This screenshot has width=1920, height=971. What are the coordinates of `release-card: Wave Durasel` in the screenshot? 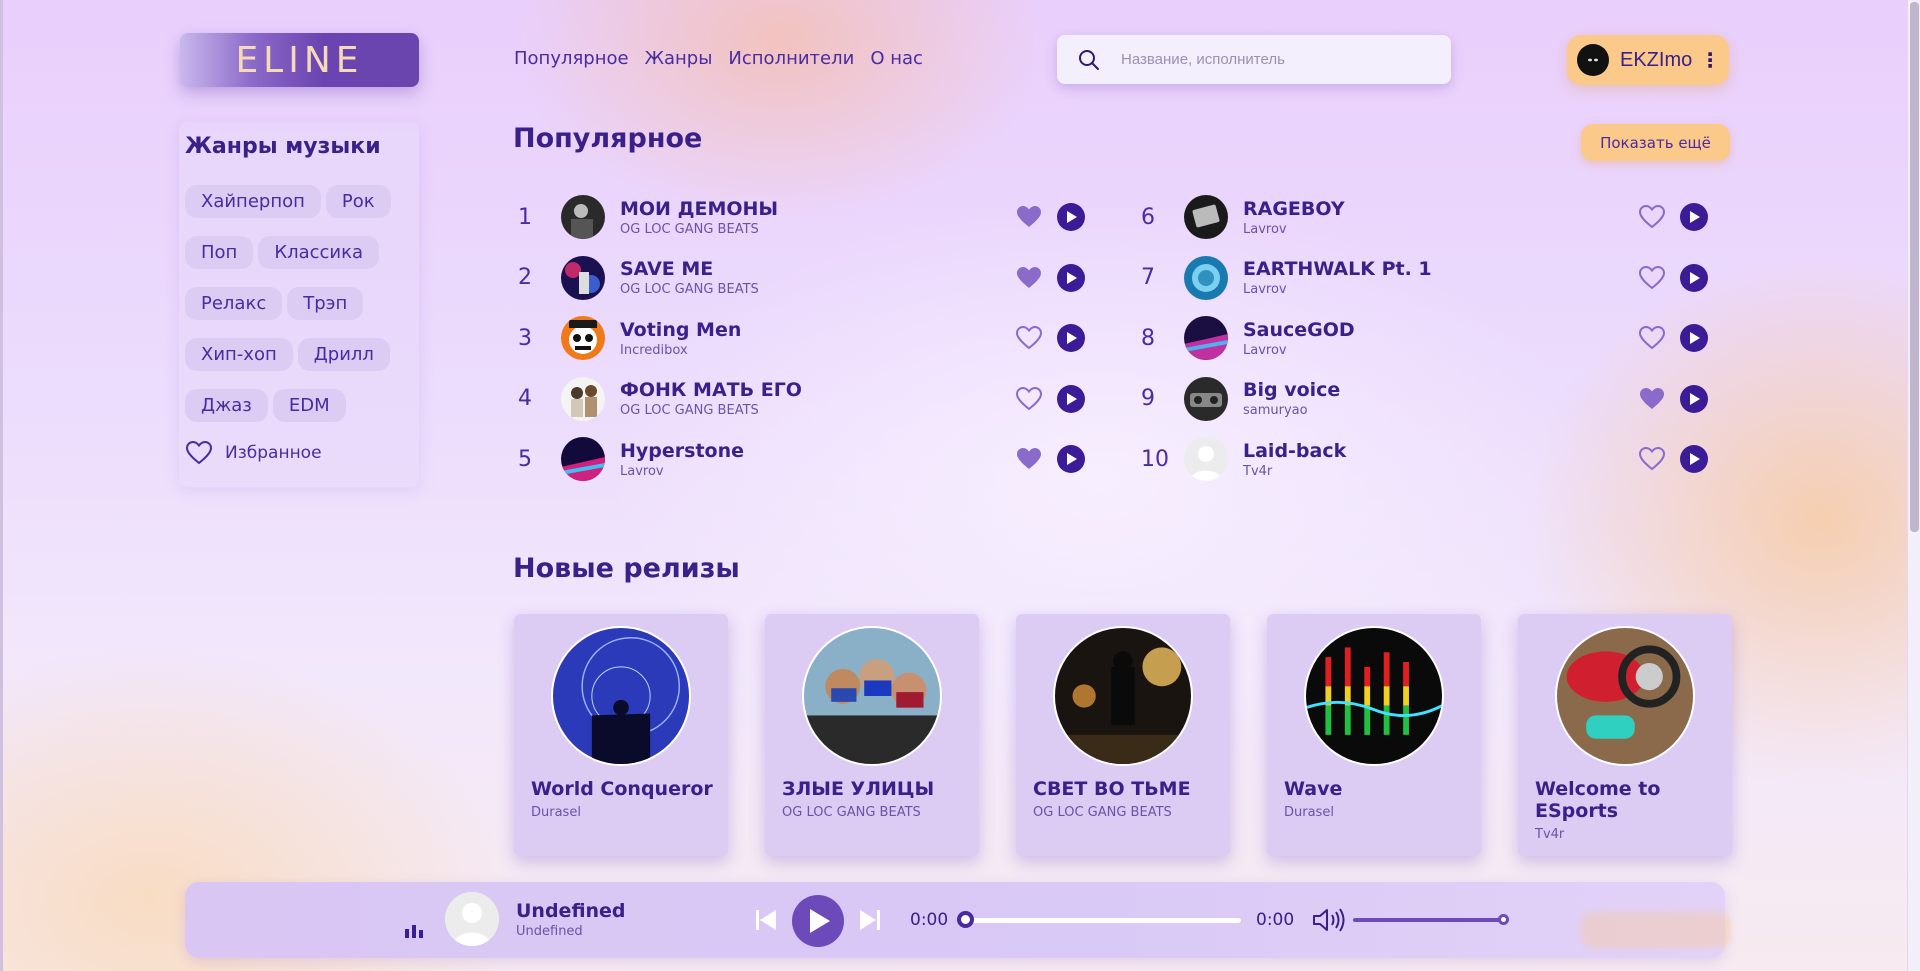 It's located at (1374, 735).